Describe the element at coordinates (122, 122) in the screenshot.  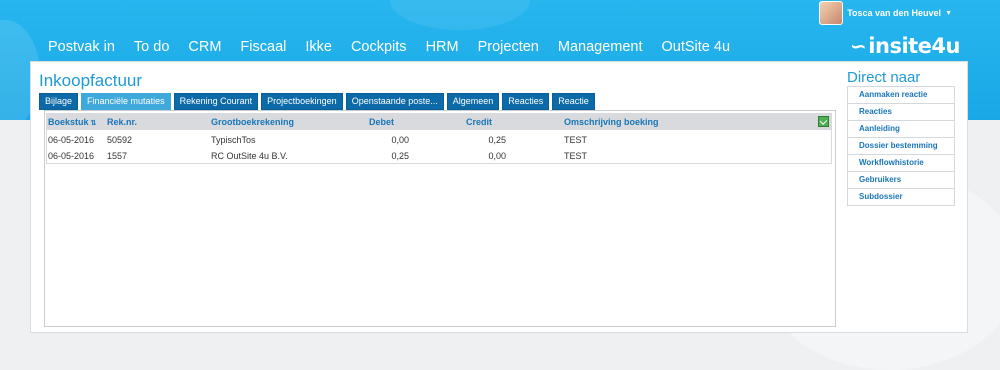
I see `column-header-reknr: Rek.nr.` at that location.